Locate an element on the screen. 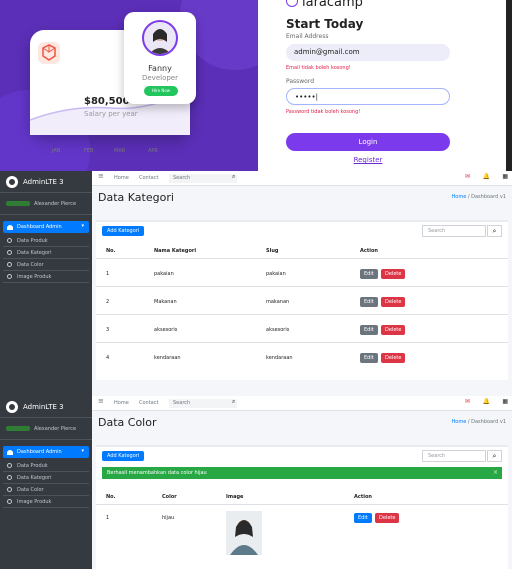  cell-nama: pakaian is located at coordinates (164, 274).